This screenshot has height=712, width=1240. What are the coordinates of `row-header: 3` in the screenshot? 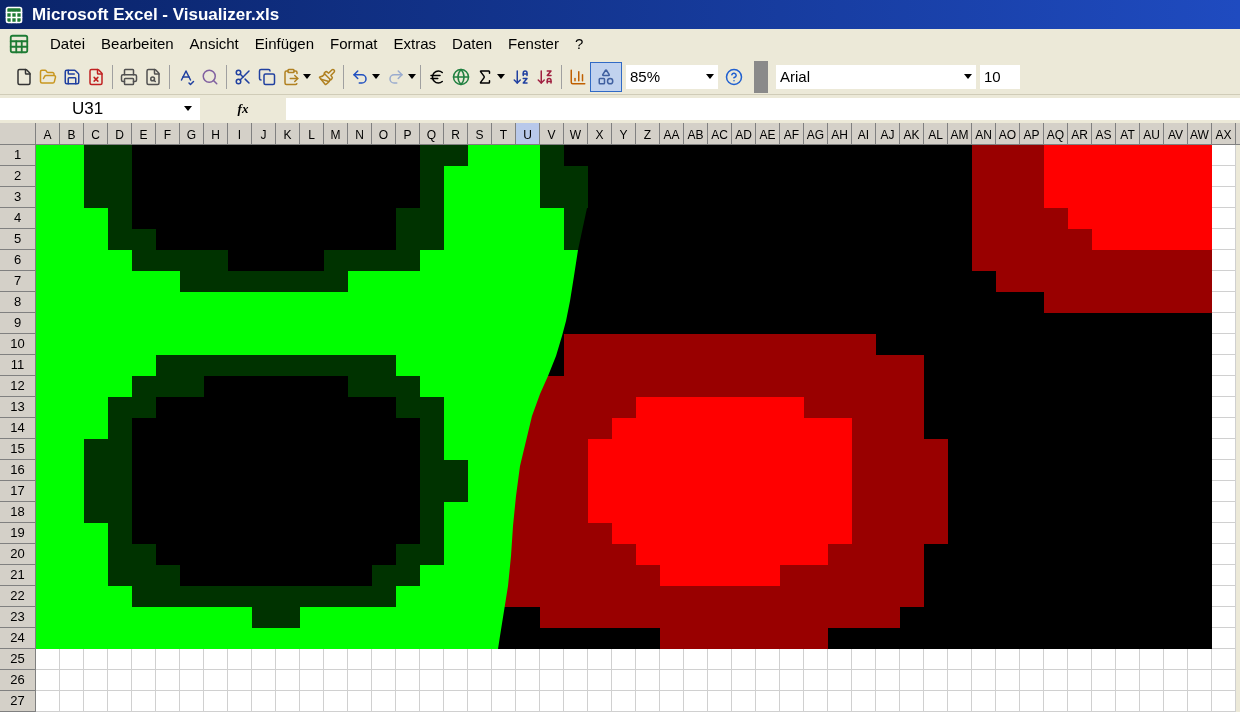 It's located at (18, 197).